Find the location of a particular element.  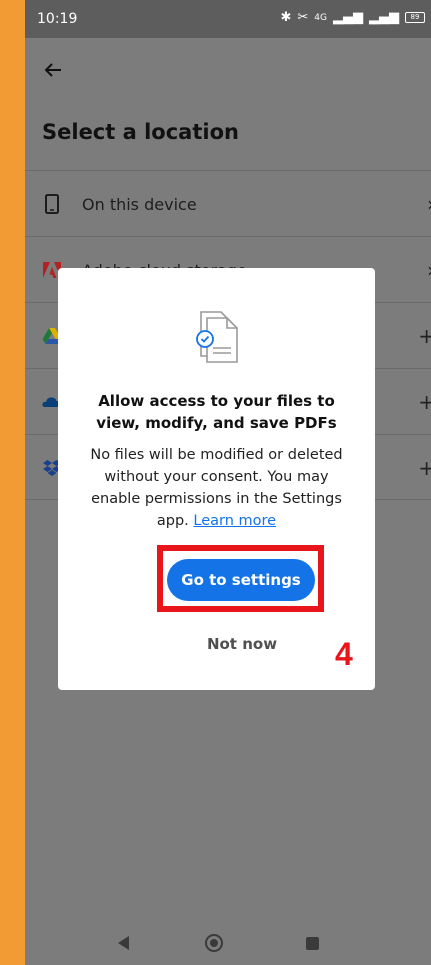

status-time: 10:19 is located at coordinates (57, 19).